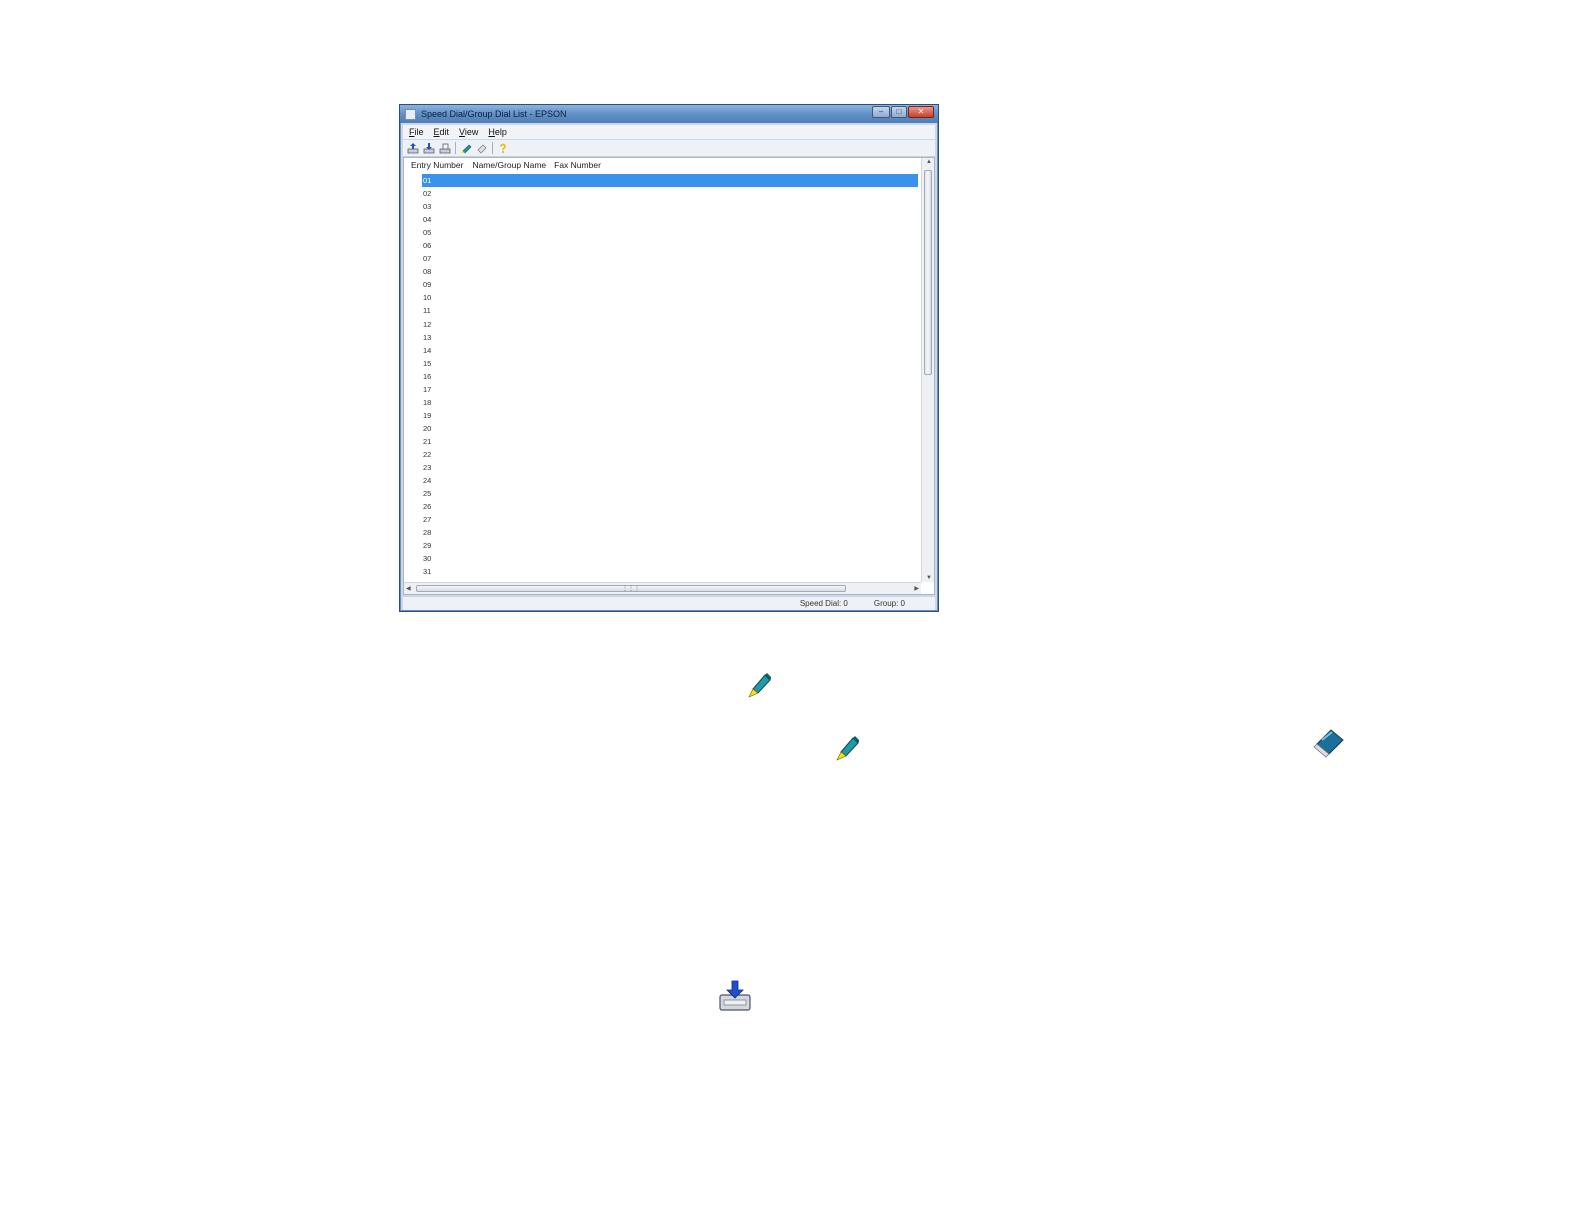 The height and width of the screenshot is (1224, 1584). I want to click on menu-edit-label: dit, so click(444, 132).